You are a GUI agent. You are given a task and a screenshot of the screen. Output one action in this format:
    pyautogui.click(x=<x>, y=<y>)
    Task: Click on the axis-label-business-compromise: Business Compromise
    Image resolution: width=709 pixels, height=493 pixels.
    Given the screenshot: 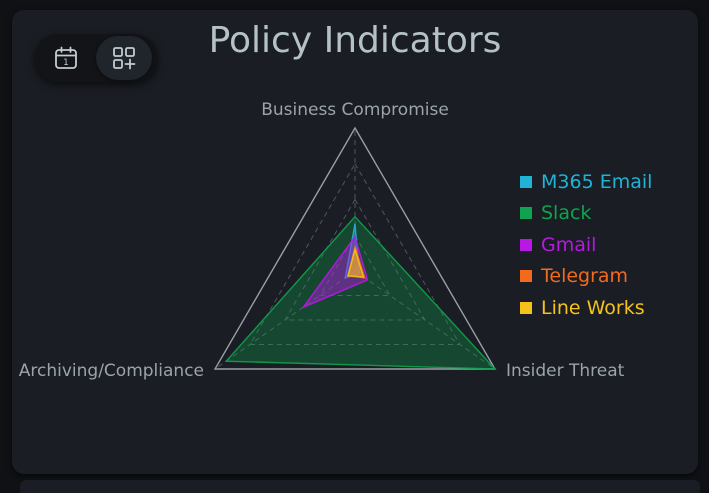 What is the action you would take?
    pyautogui.click(x=355, y=110)
    